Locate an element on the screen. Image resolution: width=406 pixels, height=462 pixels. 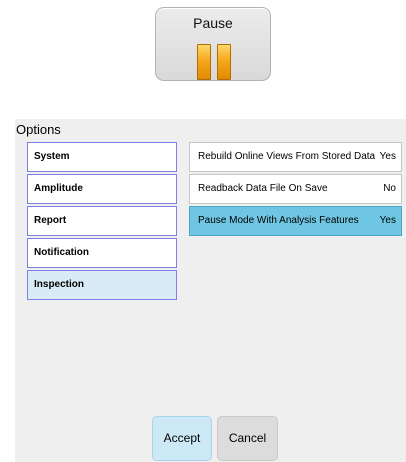
setting-row-readback-data-file: Readback Data File On Save No is located at coordinates (295, 189).